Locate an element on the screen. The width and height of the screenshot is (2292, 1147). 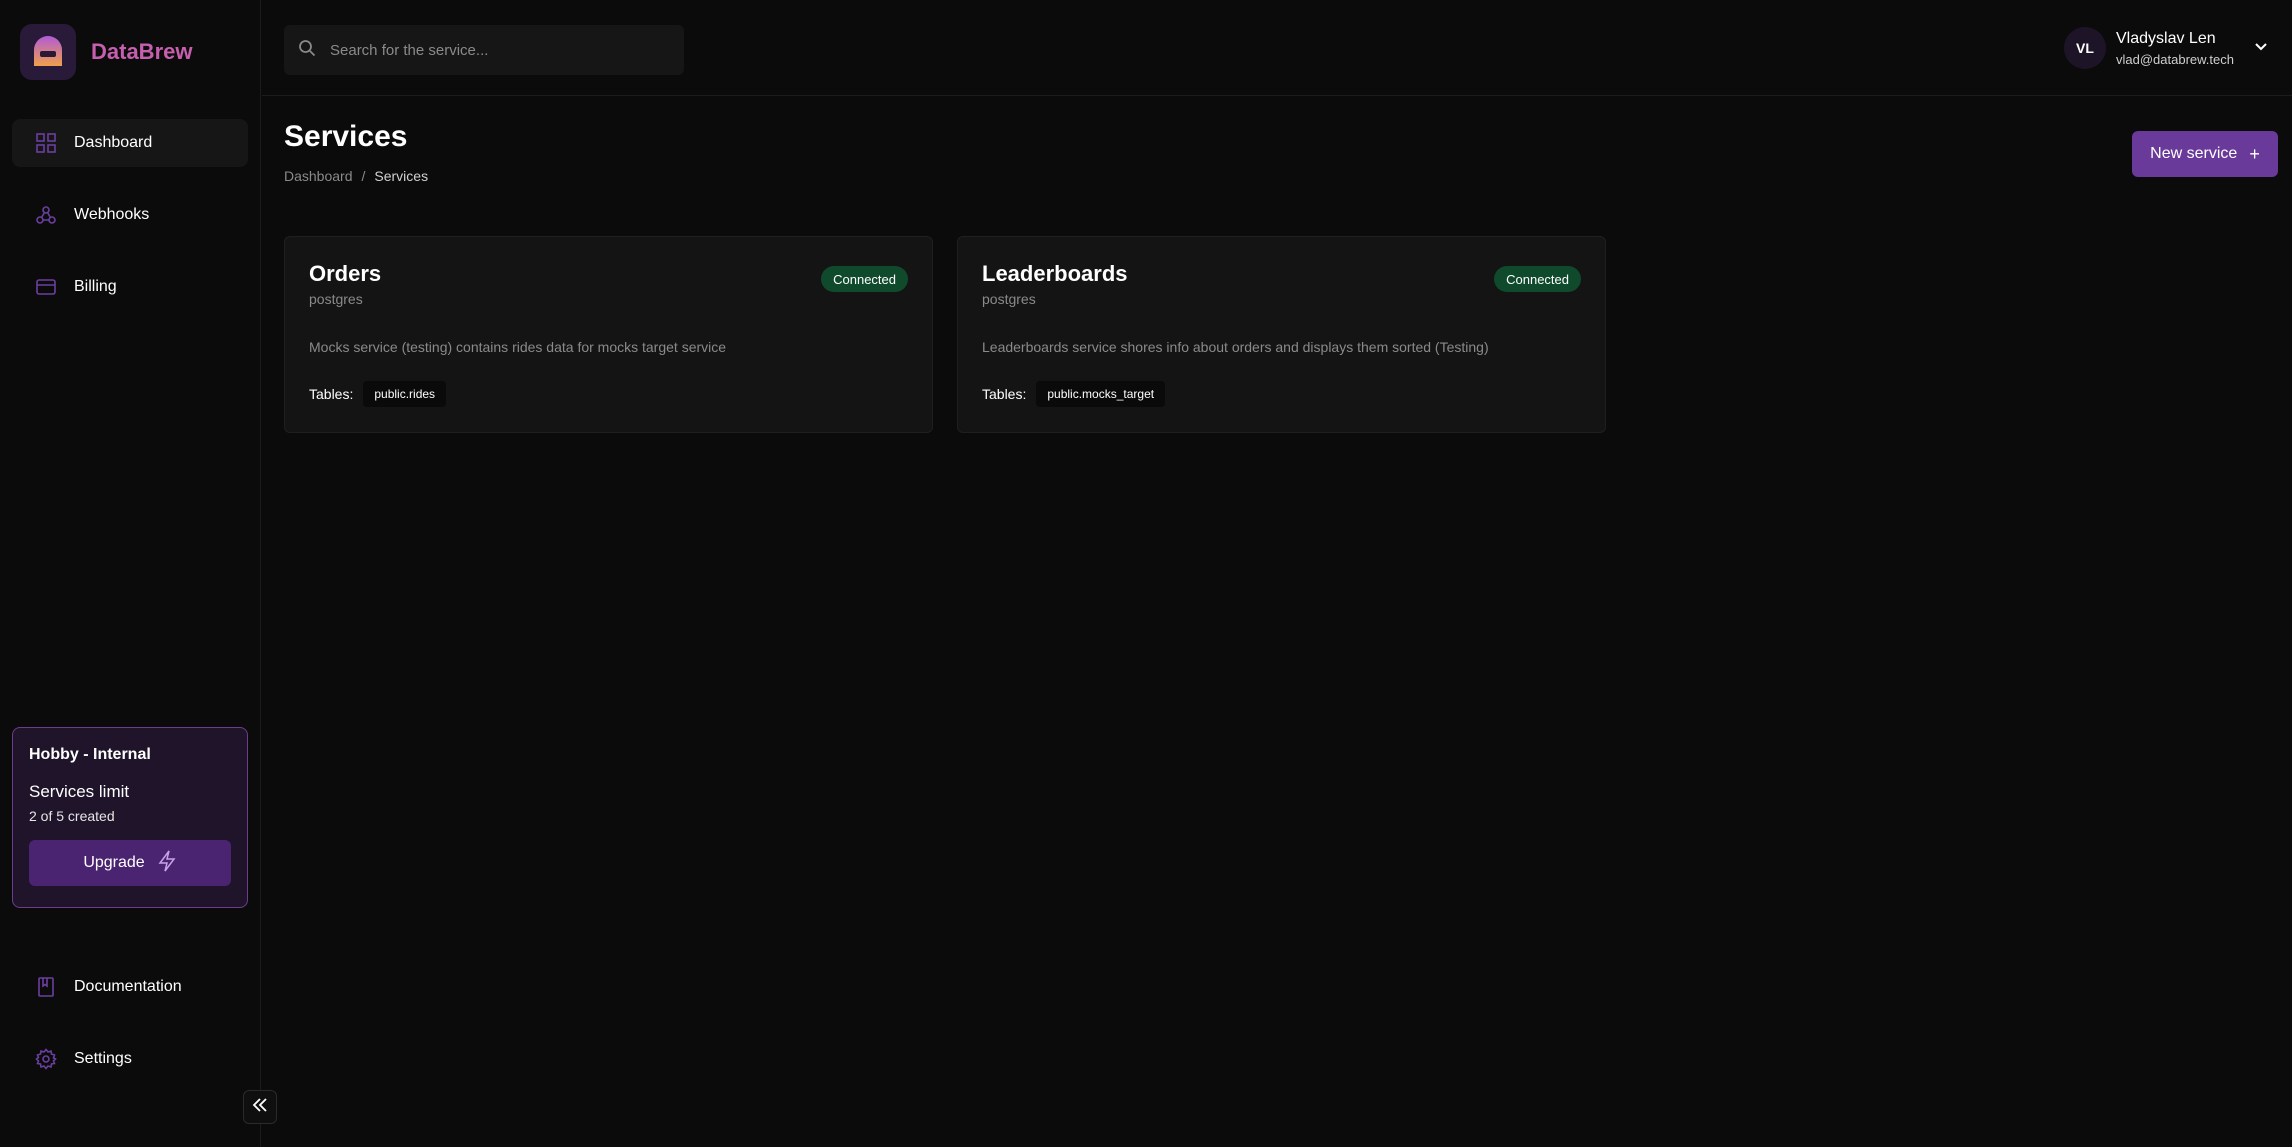
nav-item-documentation: Documentation is located at coordinates (130, 987).